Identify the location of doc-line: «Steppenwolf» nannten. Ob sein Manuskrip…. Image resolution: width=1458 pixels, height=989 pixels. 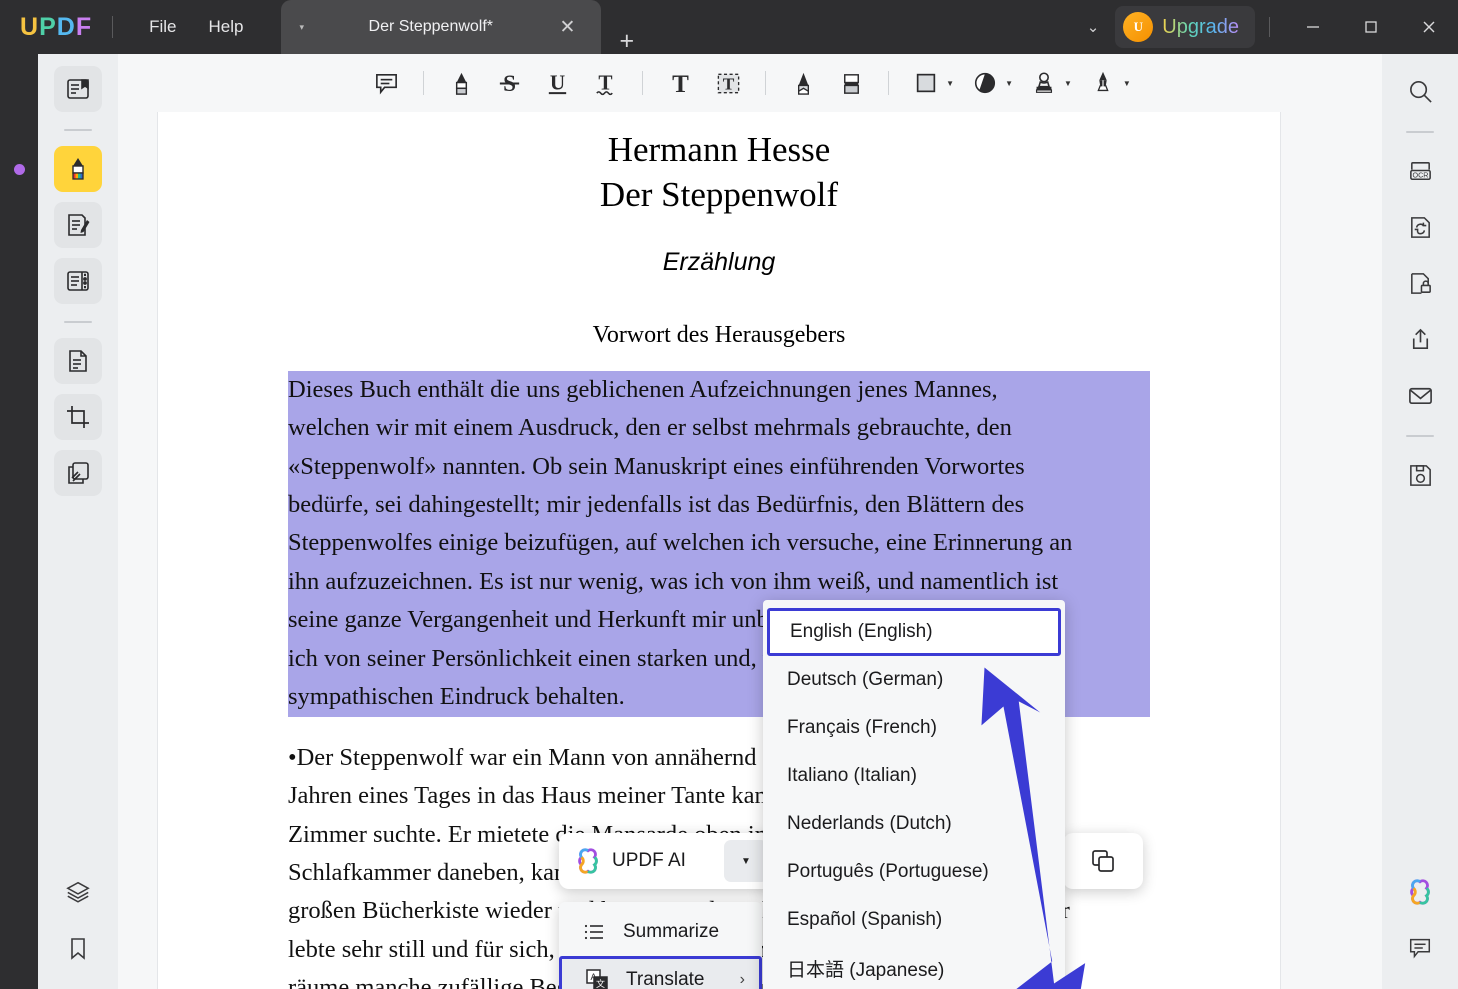
(719, 466).